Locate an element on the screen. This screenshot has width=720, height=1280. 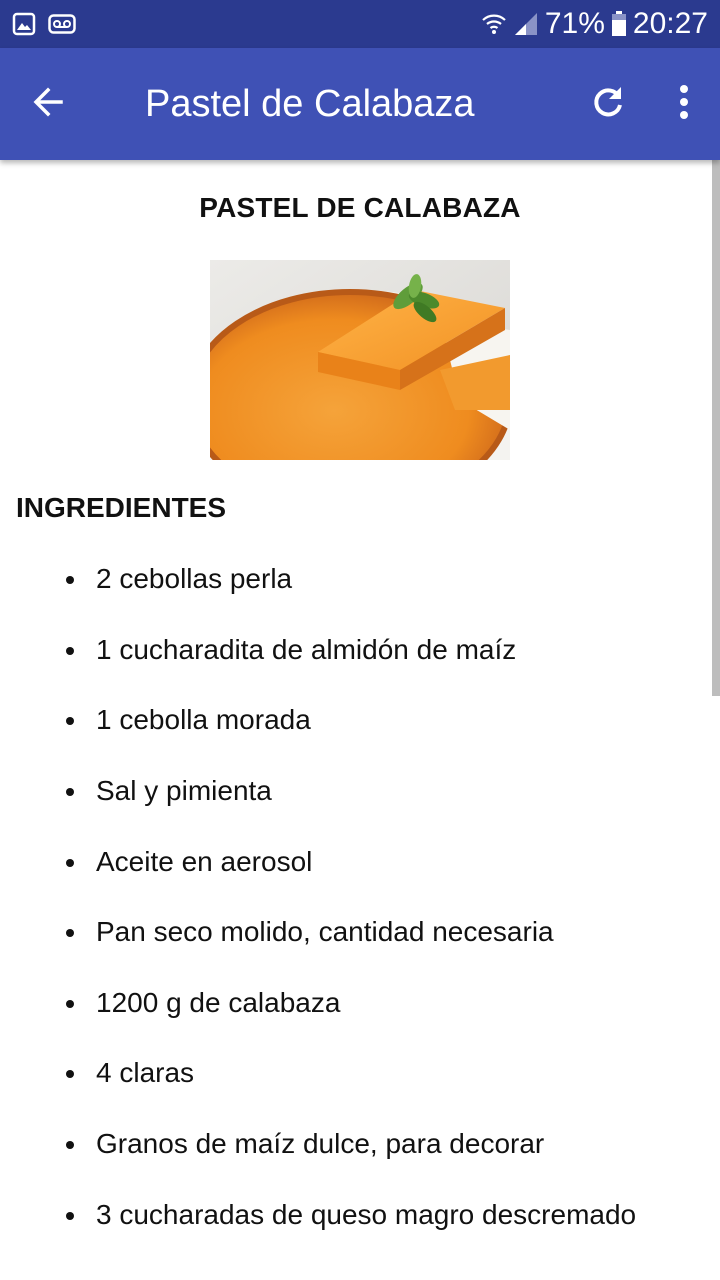
ingredient-text: 3 cucharadas de queso magro descremado is located at coordinates (366, 1214).